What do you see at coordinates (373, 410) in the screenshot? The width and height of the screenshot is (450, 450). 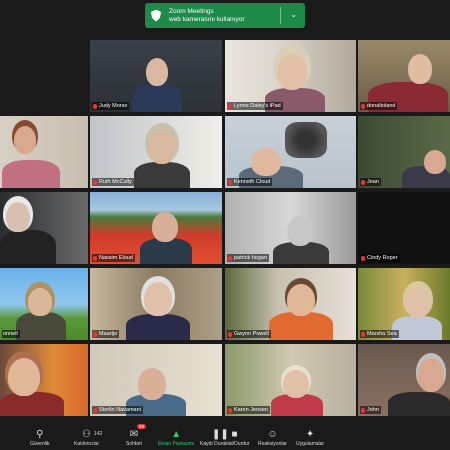 I see `participant-name: John` at bounding box center [373, 410].